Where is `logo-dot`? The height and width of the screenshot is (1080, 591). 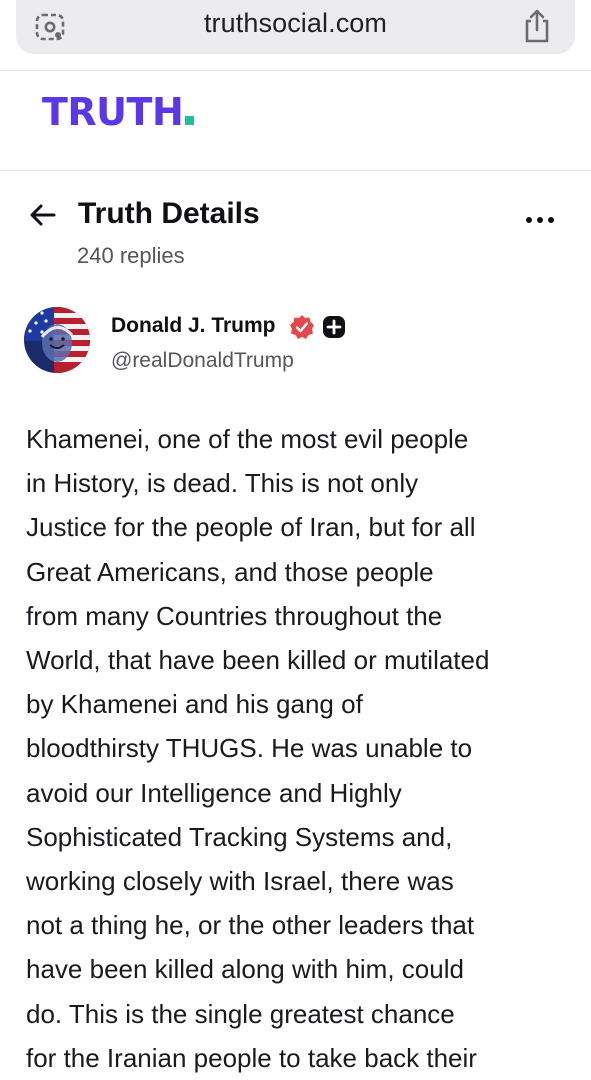
logo-dot is located at coordinates (190, 120).